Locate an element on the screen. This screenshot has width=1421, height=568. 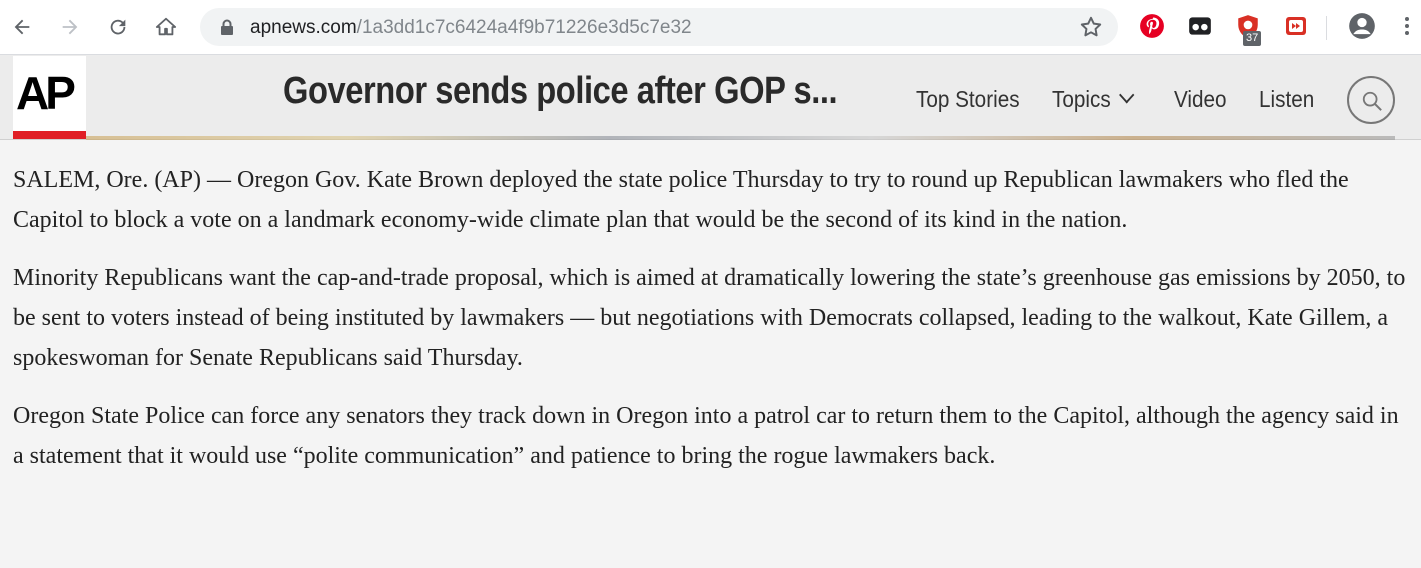
home-icon is located at coordinates (166, 27).